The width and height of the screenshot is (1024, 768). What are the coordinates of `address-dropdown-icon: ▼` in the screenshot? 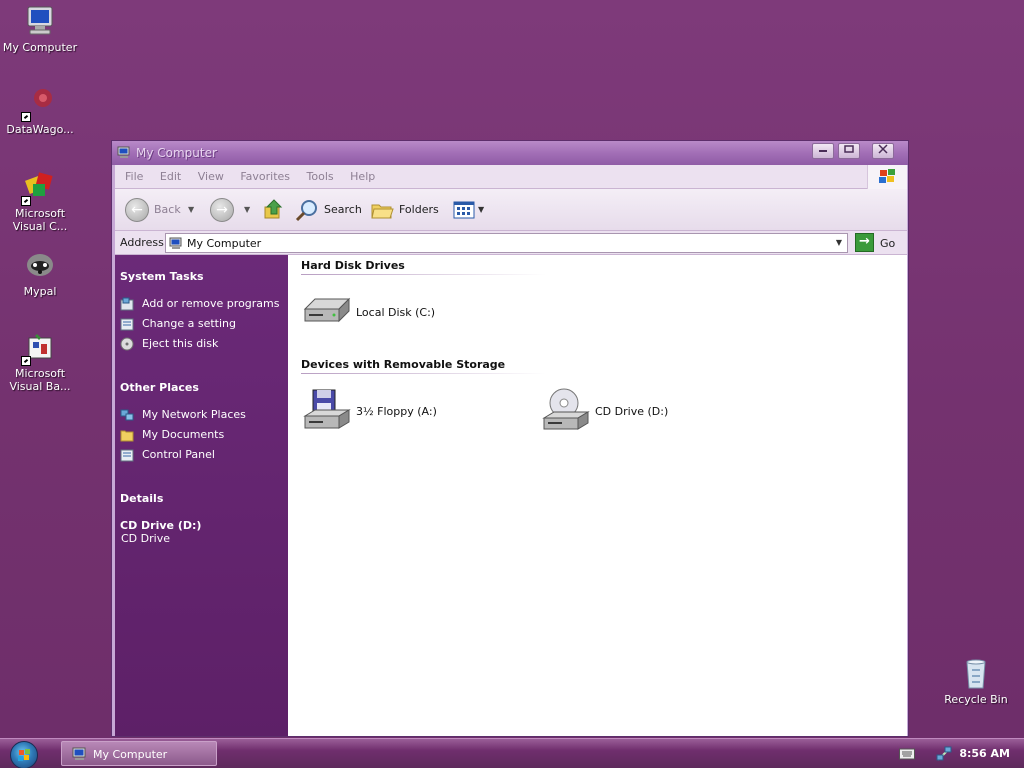 It's located at (839, 243).